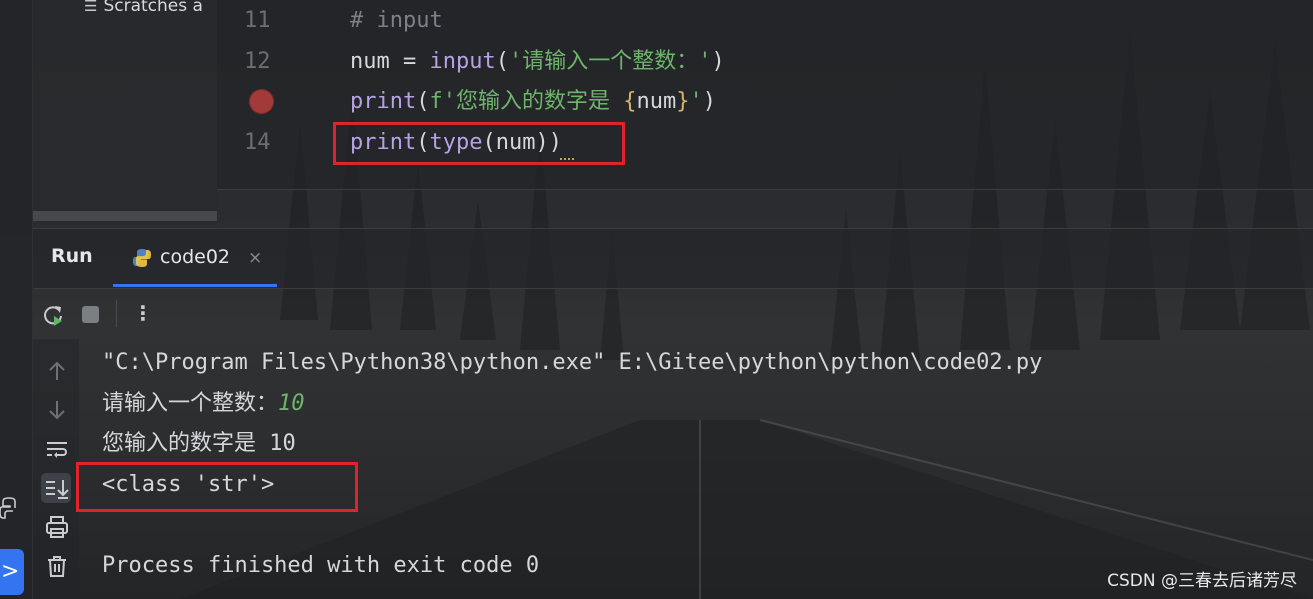  I want to click on scratches-label: Scratches a, so click(153, 8).